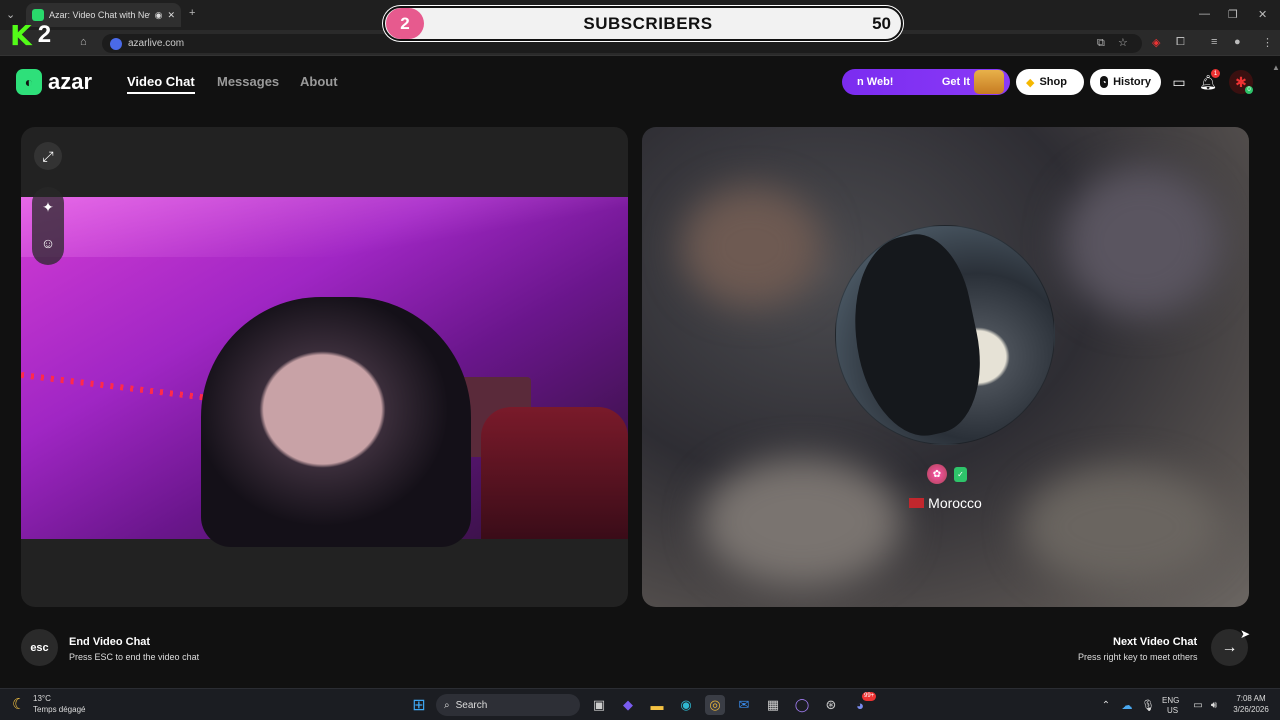  What do you see at coordinates (192, 13) in the screenshot?
I see `new-tab-icon: +` at bounding box center [192, 13].